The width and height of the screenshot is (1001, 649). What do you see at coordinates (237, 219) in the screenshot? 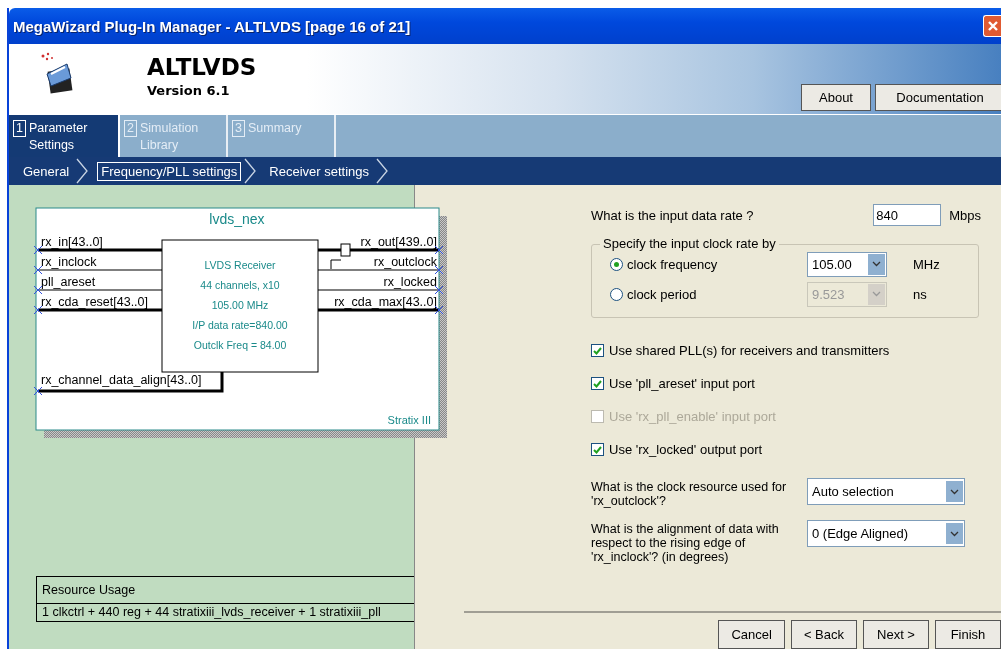
I see `symbol-name: lvds_nex` at bounding box center [237, 219].